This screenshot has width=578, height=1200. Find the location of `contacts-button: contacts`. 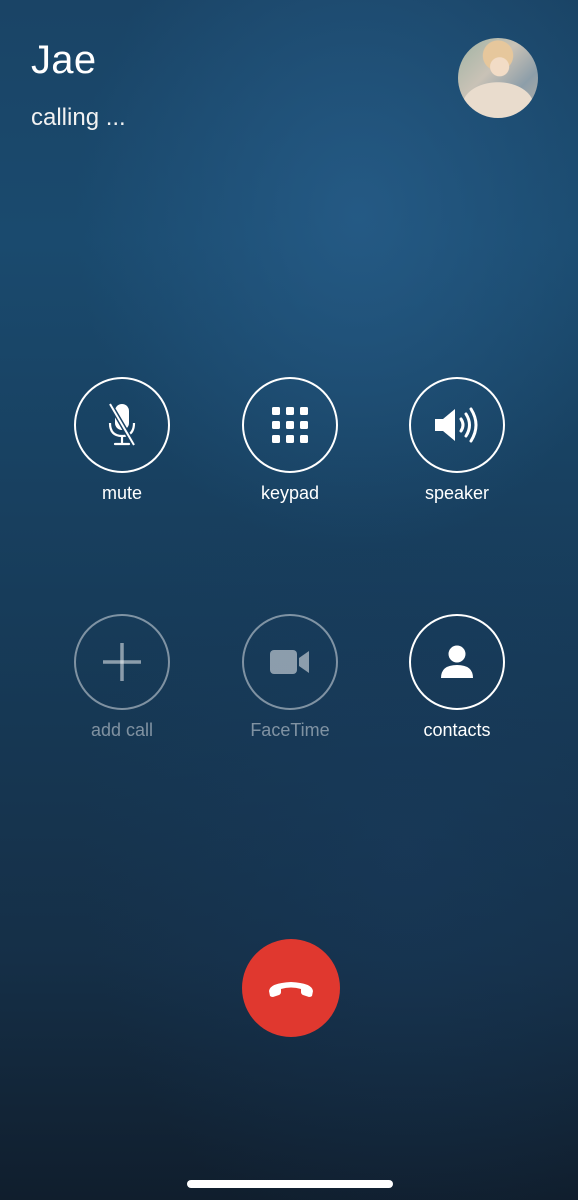

contacts-button: contacts is located at coordinates (457, 677).